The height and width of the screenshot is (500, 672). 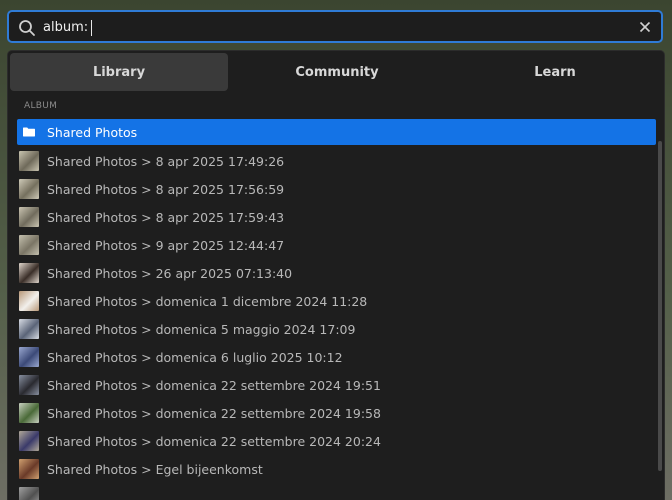 What do you see at coordinates (155, 469) in the screenshot?
I see `result-item-label: Shared Photos > Egel bijeenkomst` at bounding box center [155, 469].